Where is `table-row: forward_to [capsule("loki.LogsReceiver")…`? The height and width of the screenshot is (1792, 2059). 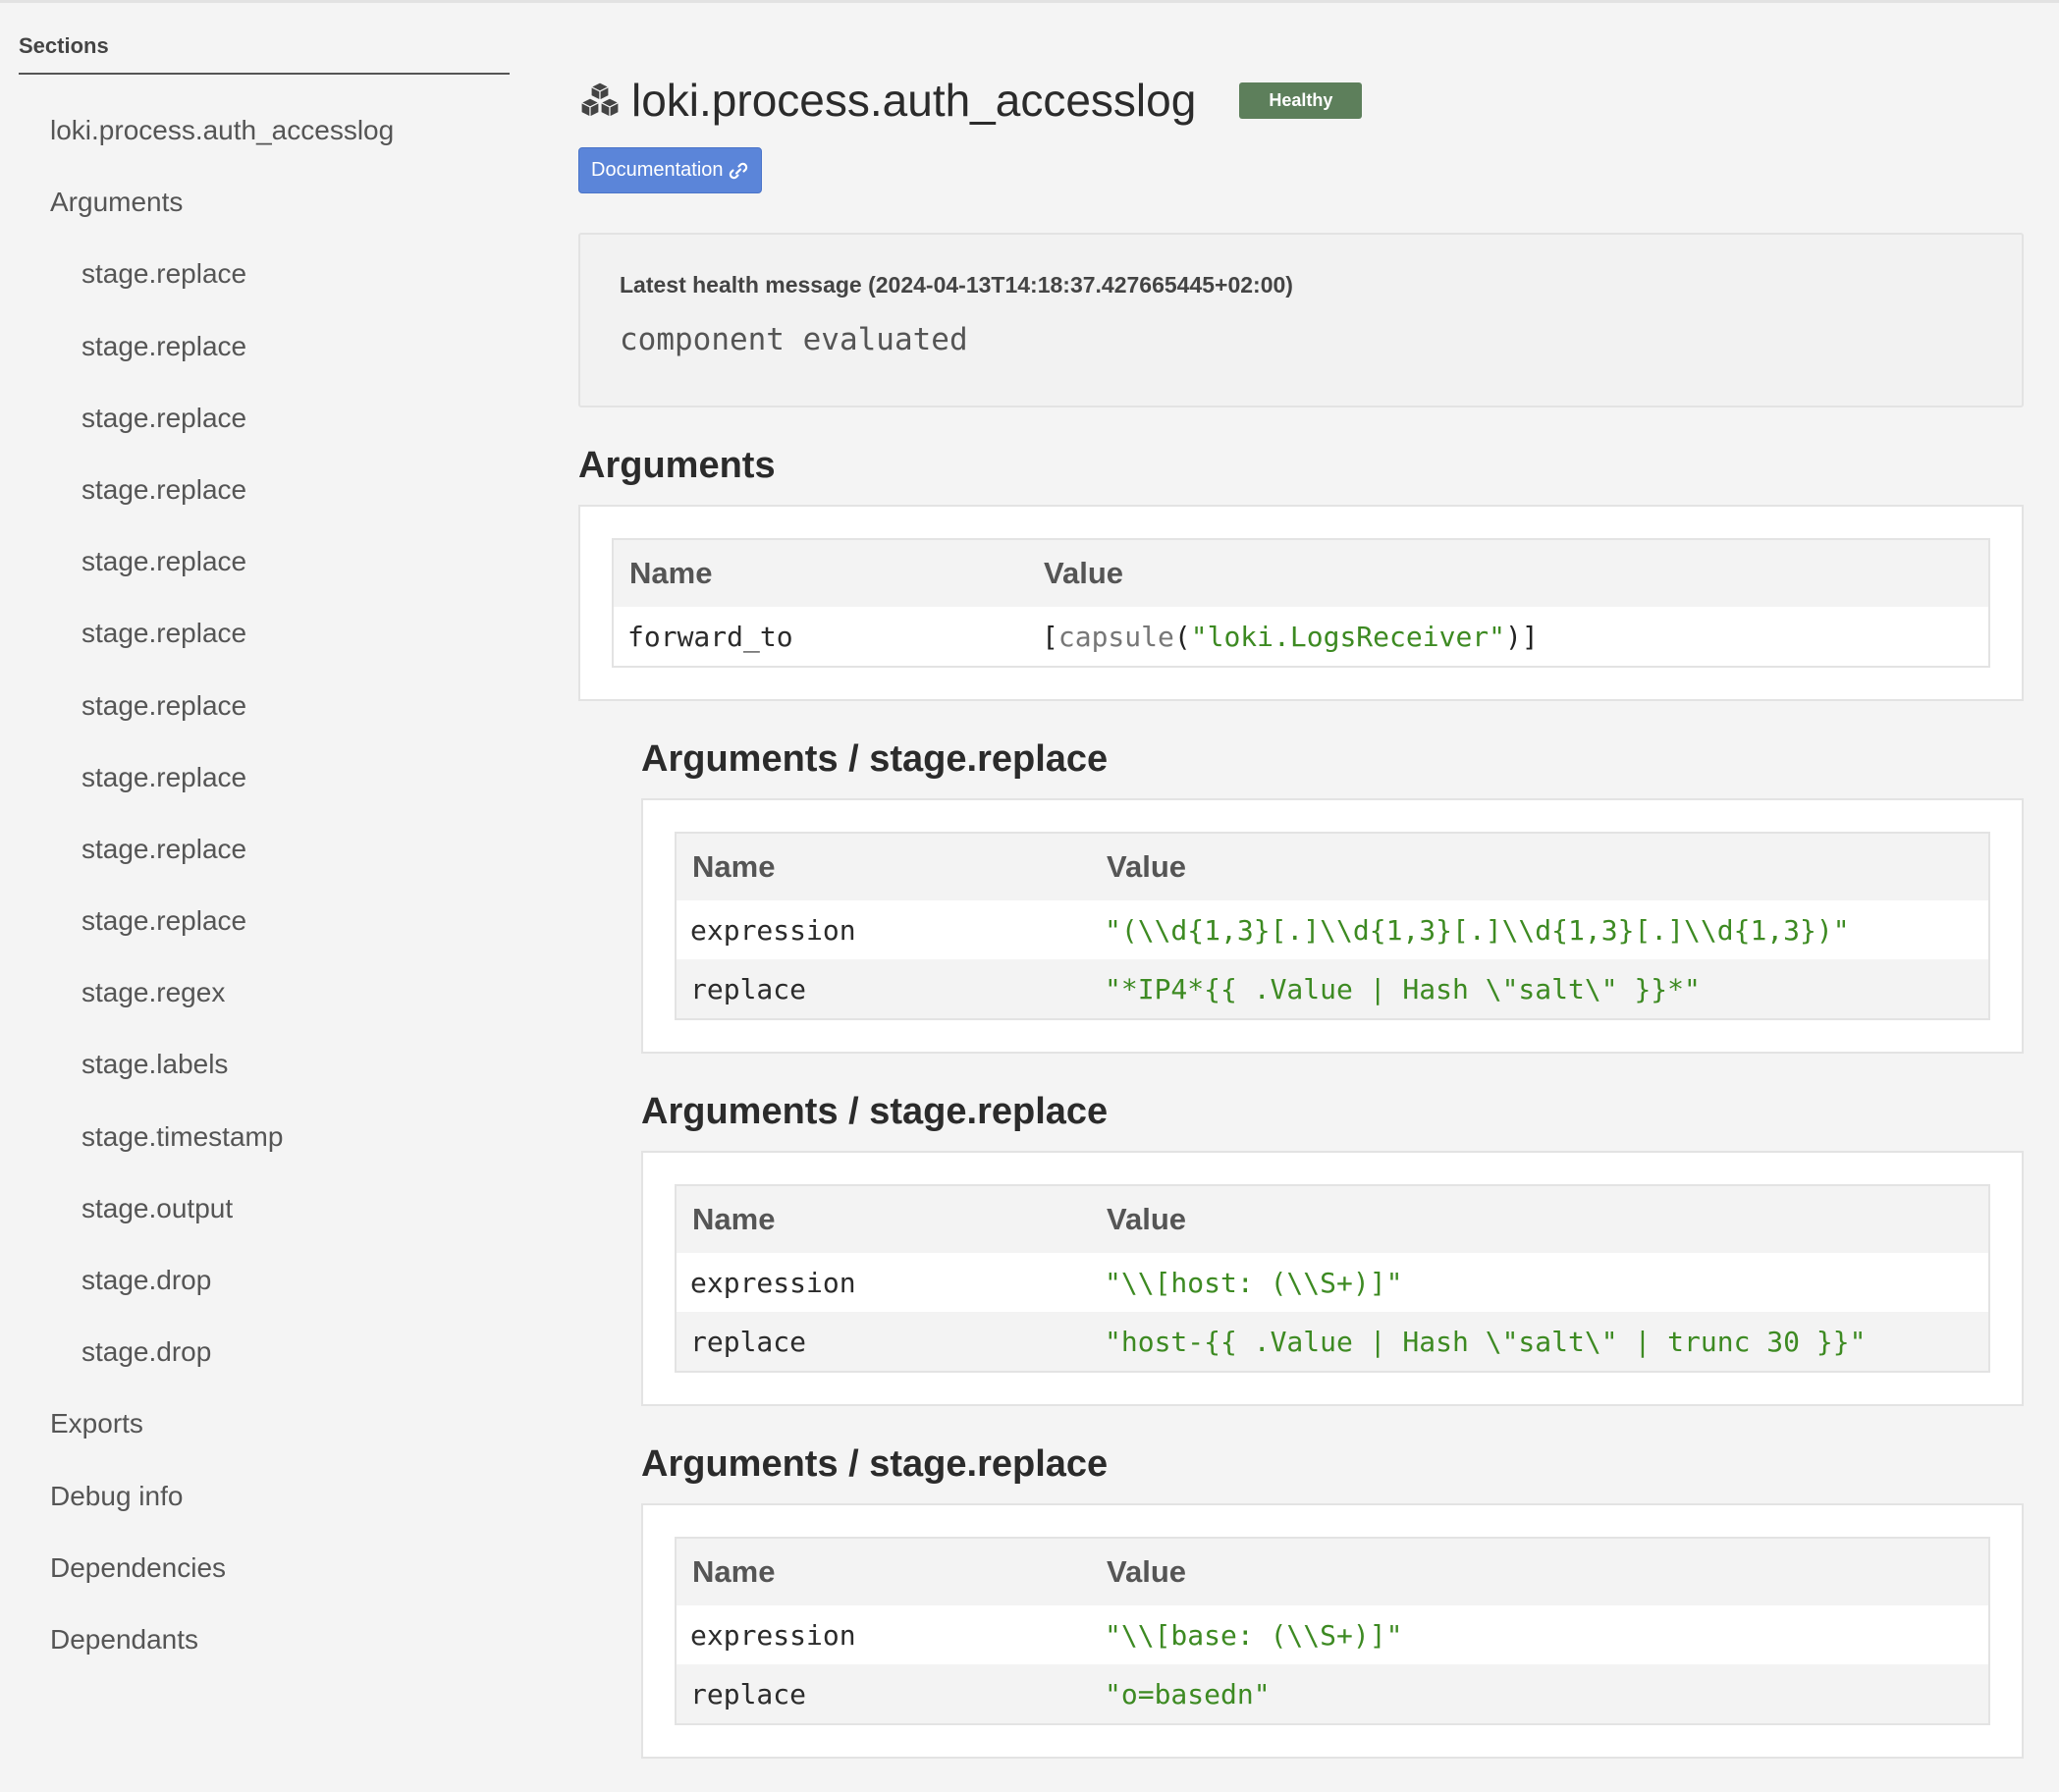
table-row: forward_to [capsule("loki.LogsReceiver")… is located at coordinates (1301, 637).